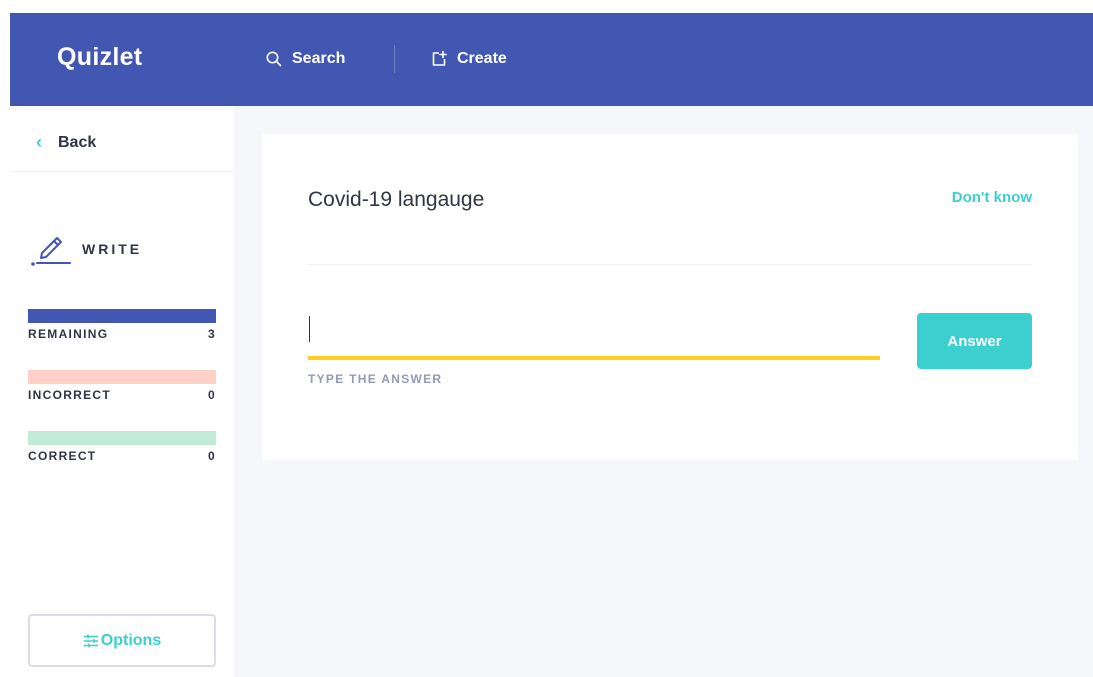 The width and height of the screenshot is (1093, 677). Describe the element at coordinates (122, 438) in the screenshot. I see `correct-progress-bar` at that location.